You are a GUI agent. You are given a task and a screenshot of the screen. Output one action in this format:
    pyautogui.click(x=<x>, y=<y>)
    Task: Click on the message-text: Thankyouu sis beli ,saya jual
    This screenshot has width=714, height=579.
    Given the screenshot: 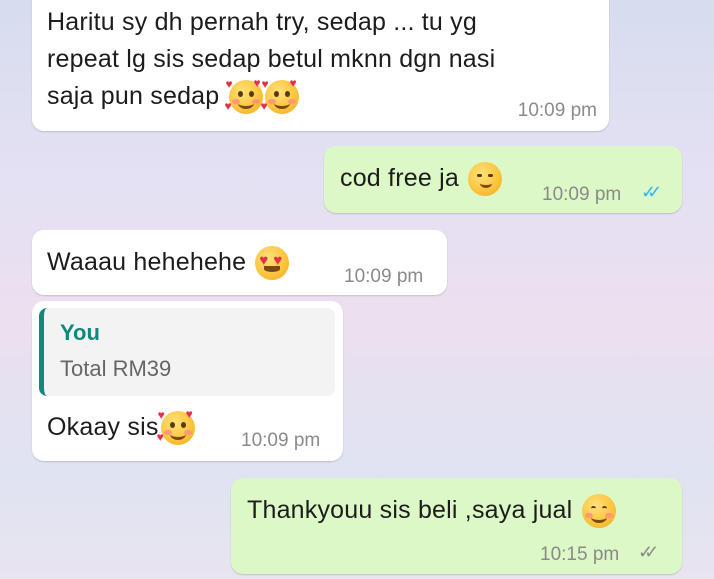 What is the action you would take?
    pyautogui.click(x=431, y=510)
    